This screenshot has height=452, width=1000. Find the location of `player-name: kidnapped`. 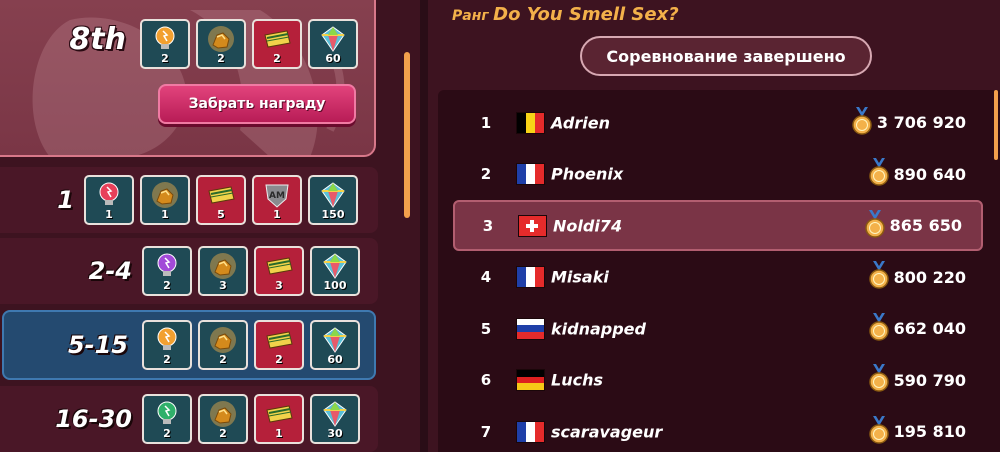

player-name: kidnapped is located at coordinates (598, 328).